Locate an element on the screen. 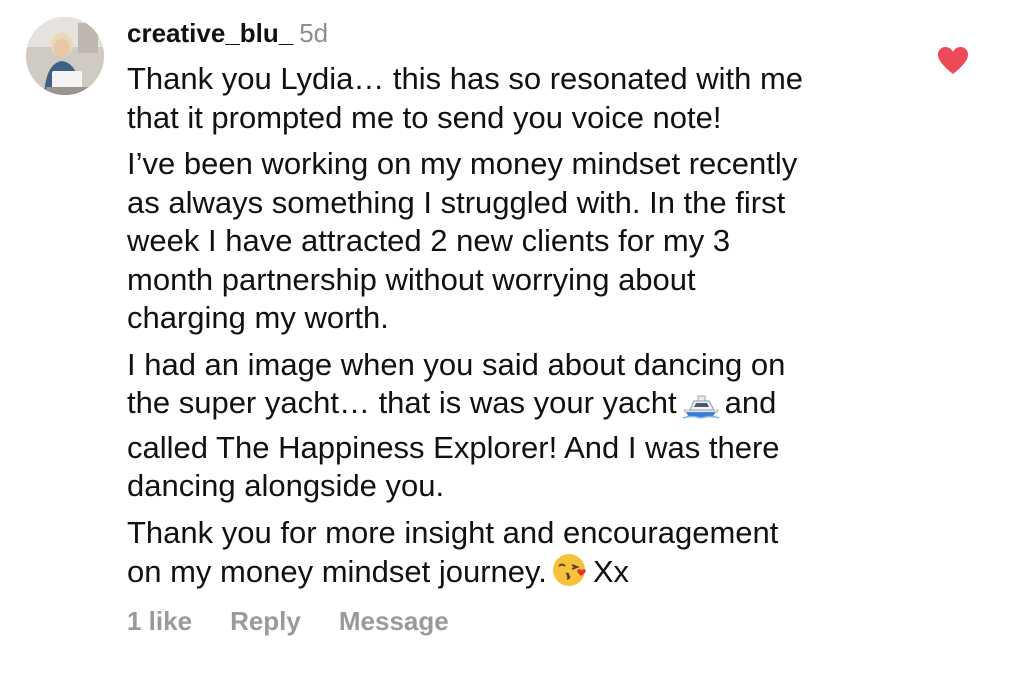 This screenshot has height=678, width=1024. username: creative_blu_ is located at coordinates (210, 33).